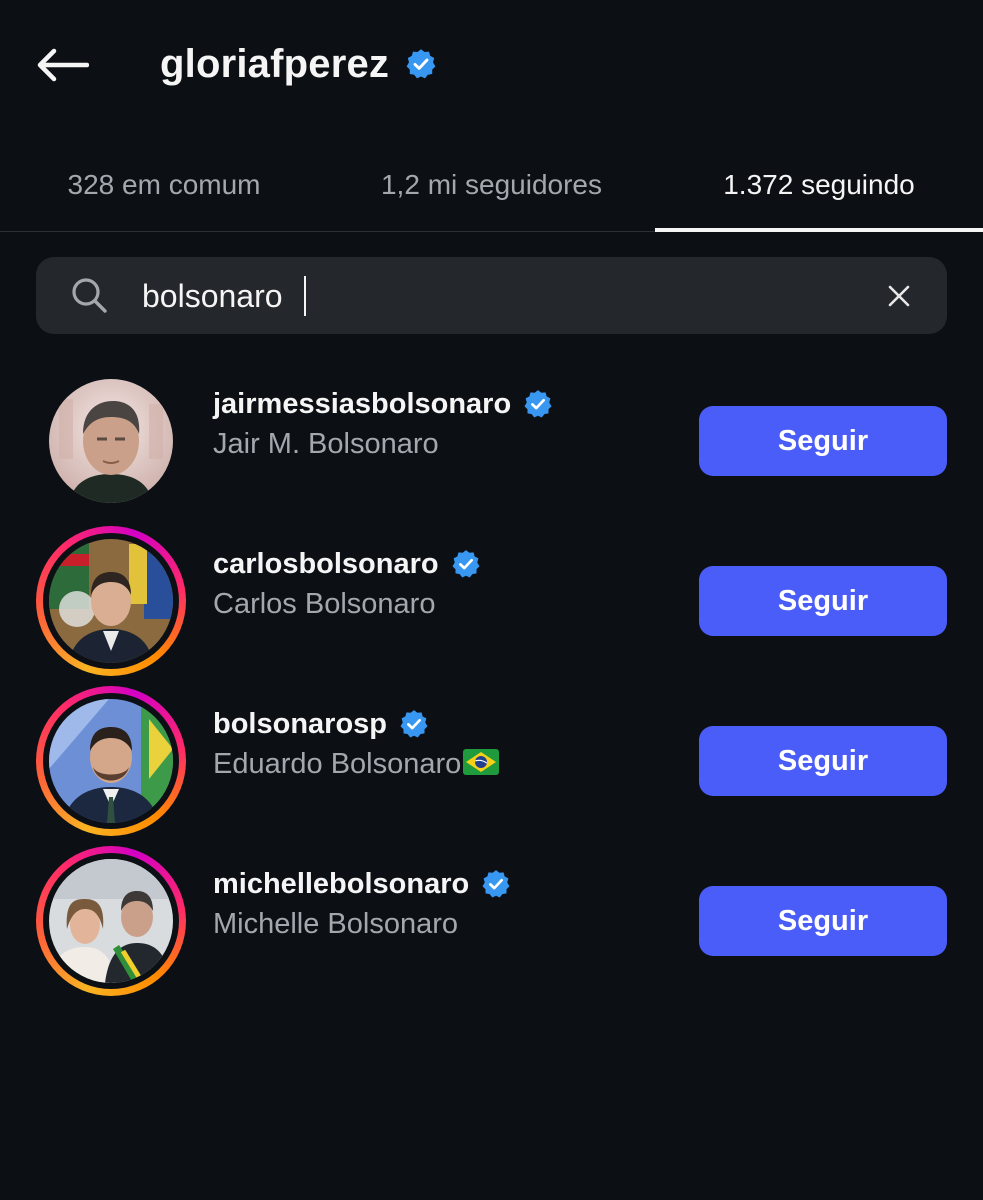  I want to click on full-name: Eduardo Bolsonaro, so click(443, 764).